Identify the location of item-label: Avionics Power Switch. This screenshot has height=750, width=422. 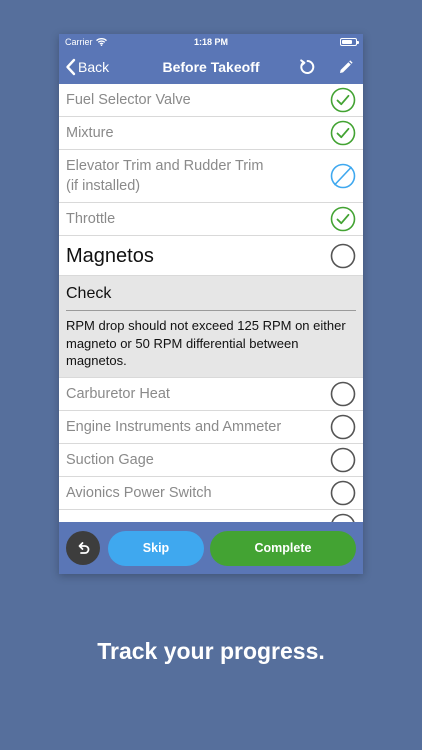
(139, 492).